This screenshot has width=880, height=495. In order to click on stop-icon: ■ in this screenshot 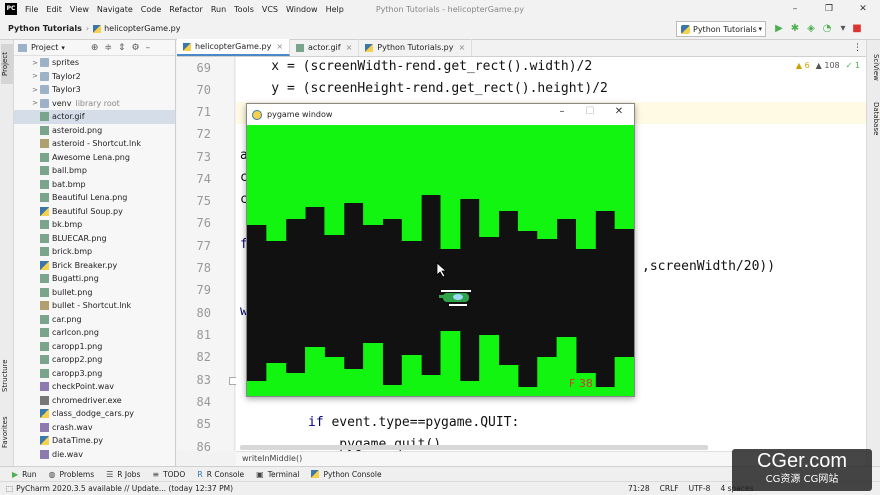, I will do `click(857, 29)`.